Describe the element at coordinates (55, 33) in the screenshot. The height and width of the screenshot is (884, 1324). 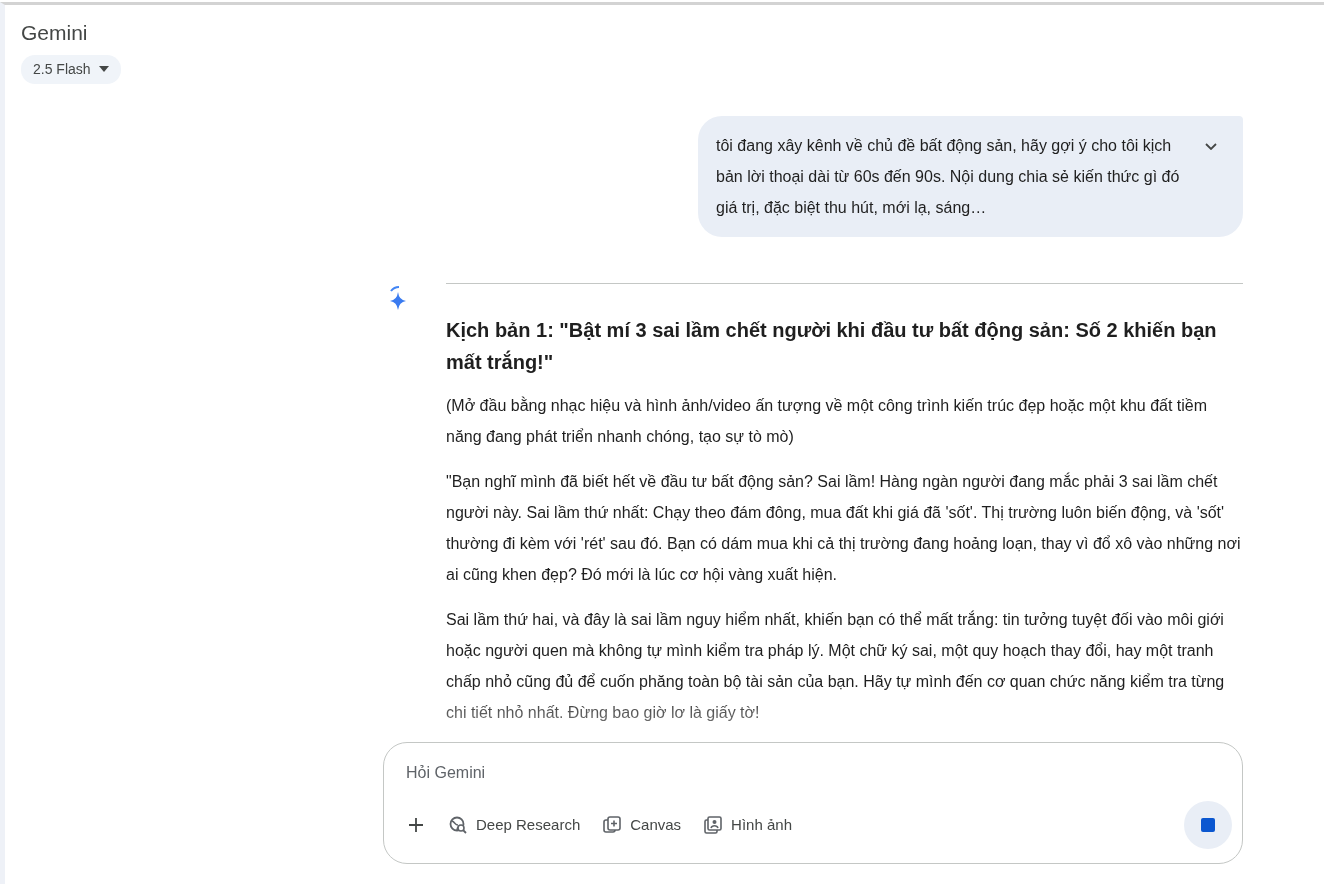
I see `app-title: Gemini` at that location.